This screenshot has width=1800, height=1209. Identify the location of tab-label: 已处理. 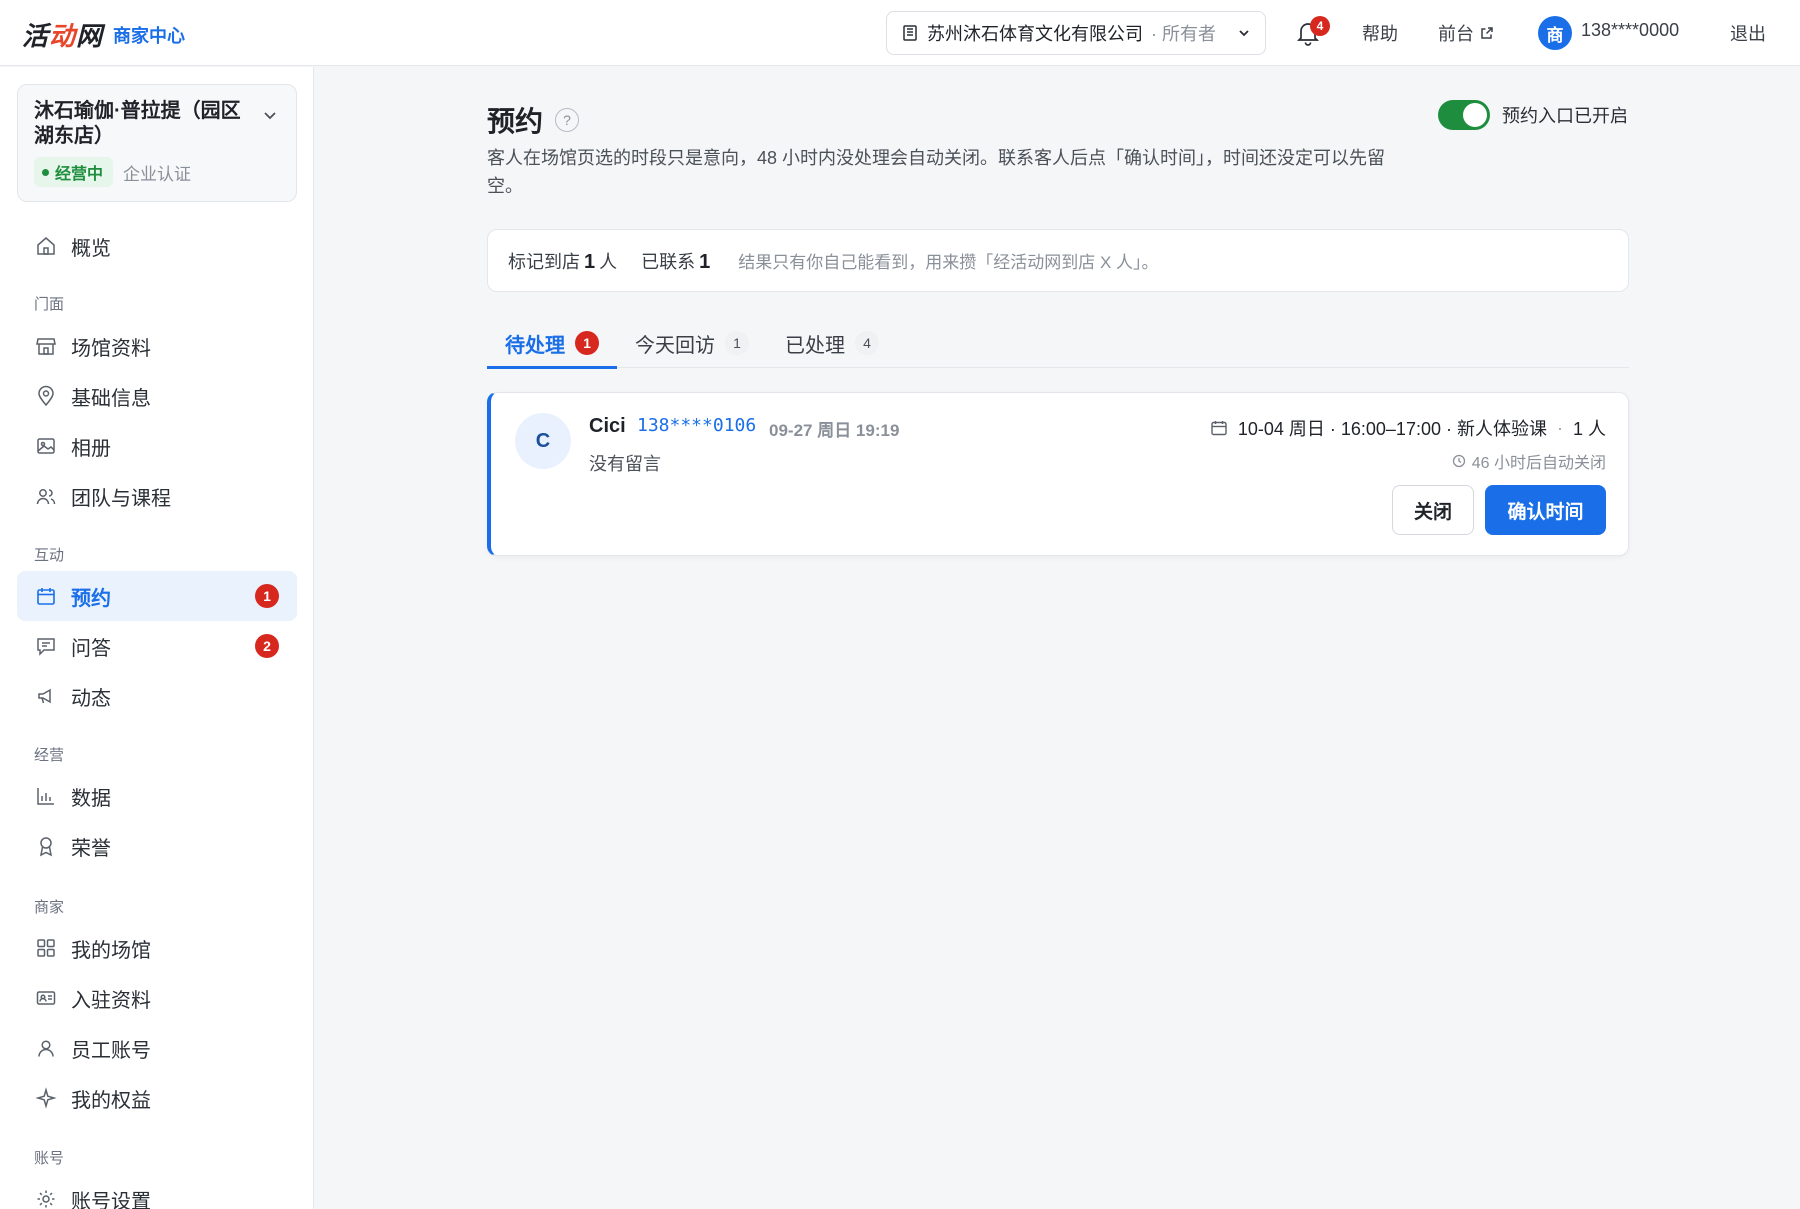
(815, 345).